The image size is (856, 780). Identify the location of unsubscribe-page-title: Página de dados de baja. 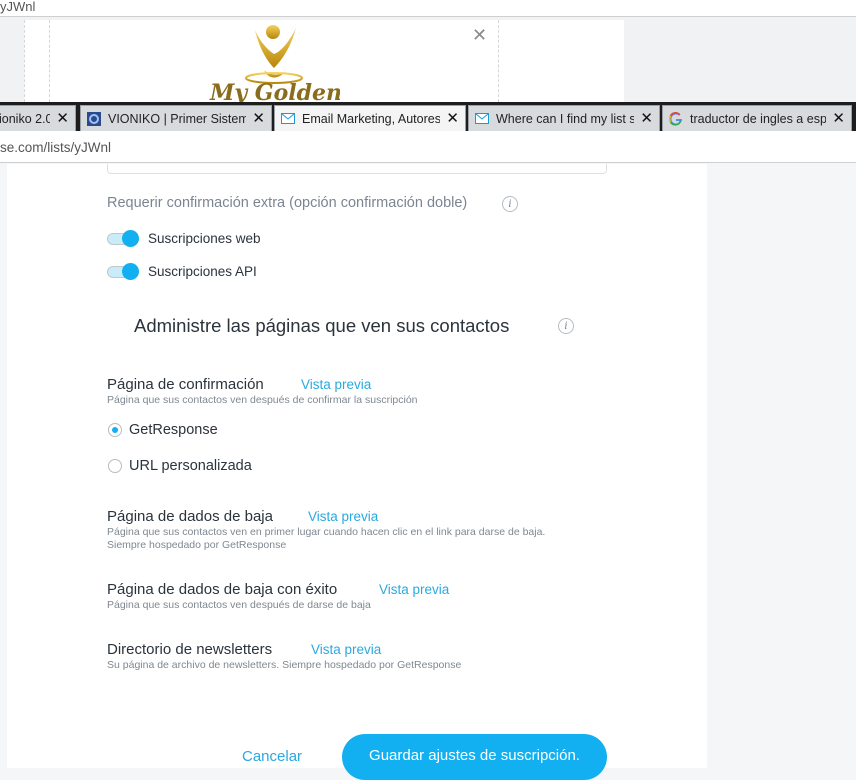
(190, 516).